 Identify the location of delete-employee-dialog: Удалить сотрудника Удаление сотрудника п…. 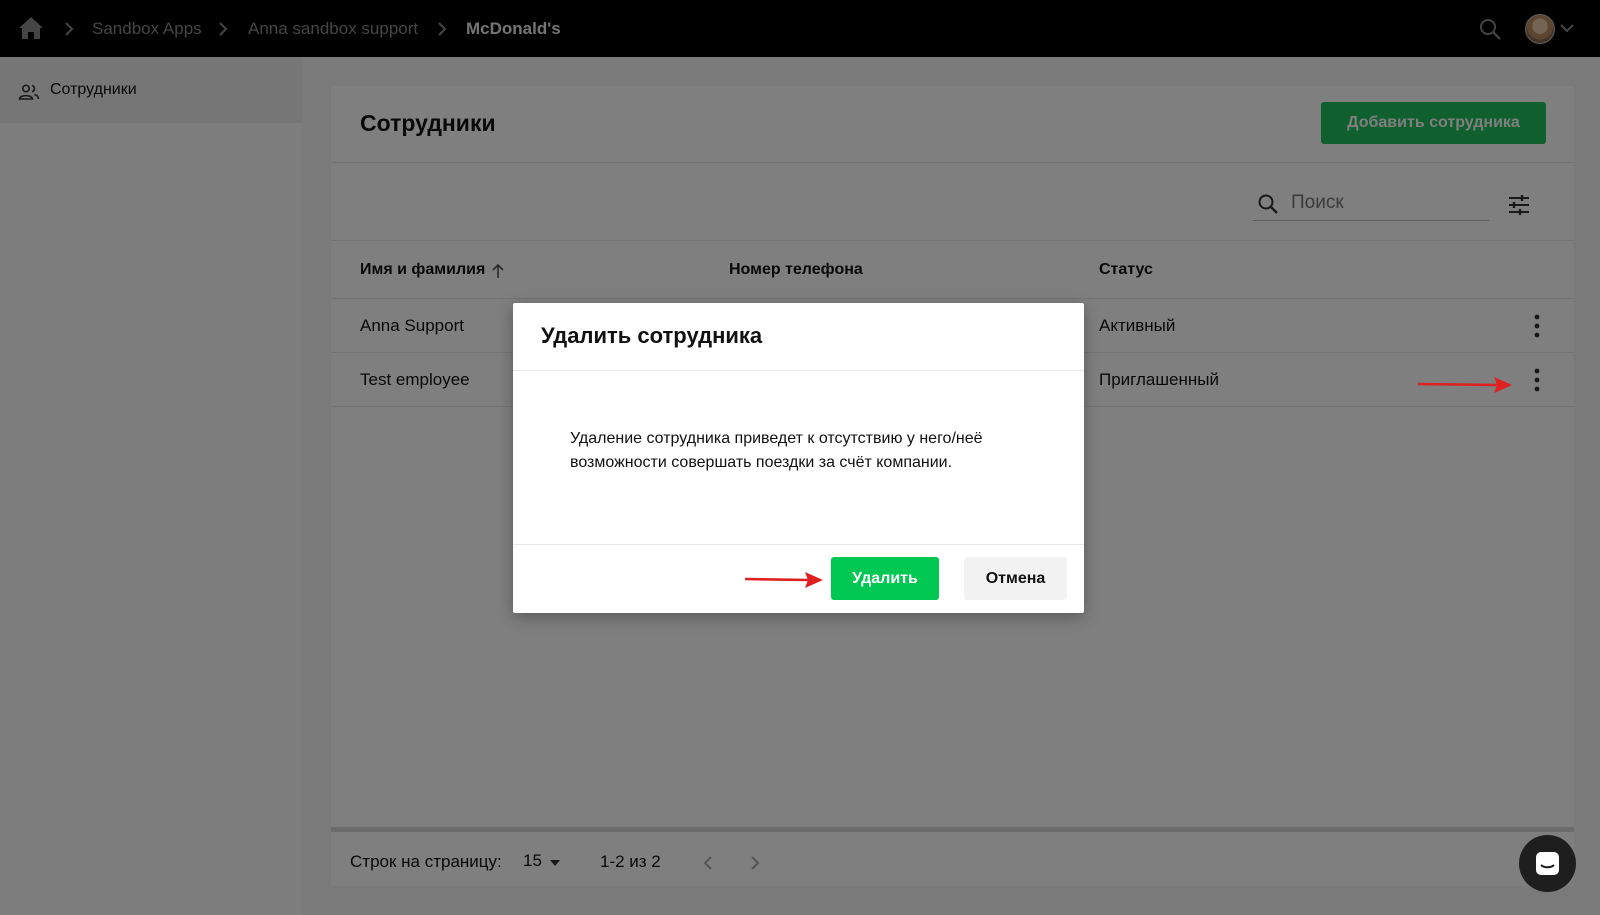
(798, 458).